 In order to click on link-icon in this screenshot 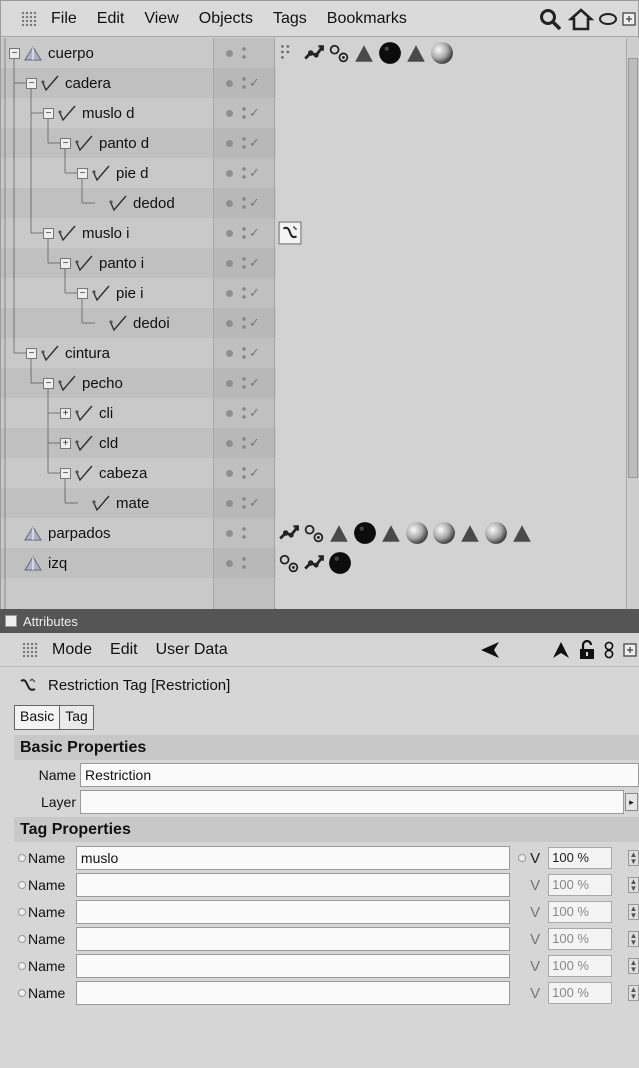, I will do `click(609, 650)`.